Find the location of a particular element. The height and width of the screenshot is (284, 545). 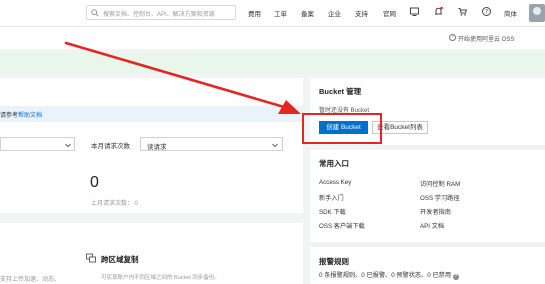

entry-dev-guide: 开发者指南 is located at coordinates (435, 211).